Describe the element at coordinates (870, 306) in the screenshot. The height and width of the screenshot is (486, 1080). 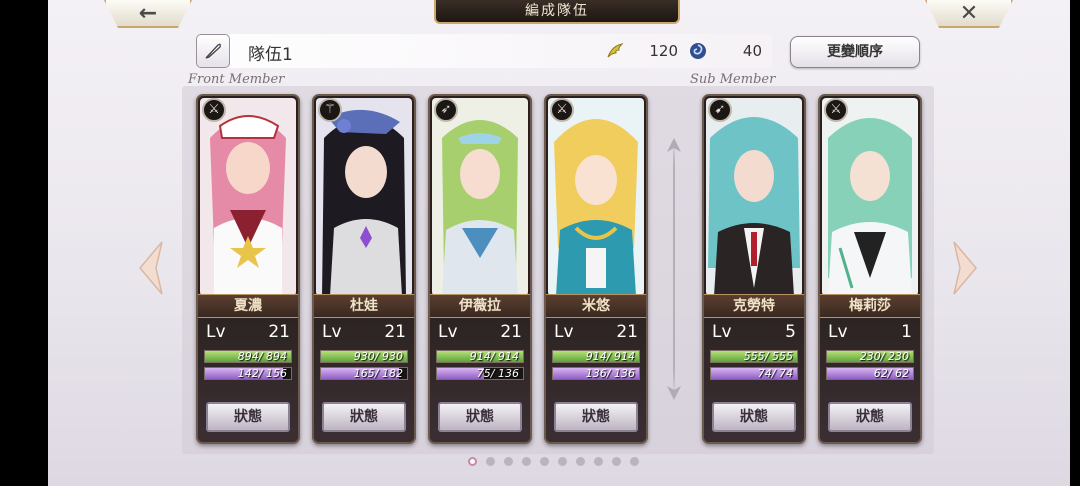
I see `member-name: 梅莉莎` at that location.